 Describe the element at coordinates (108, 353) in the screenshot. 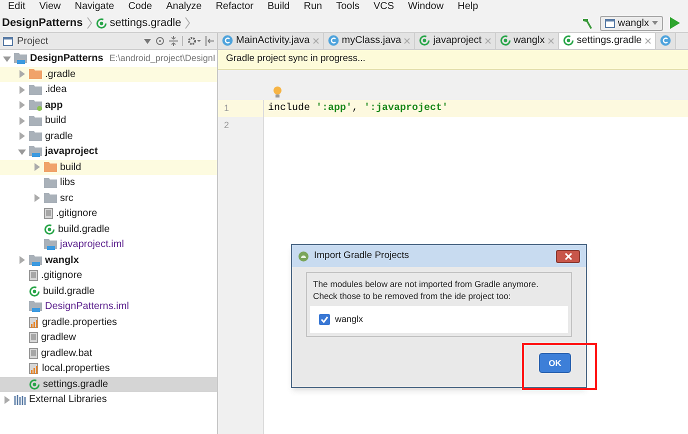

I see `tree-item: gradlew.bat` at that location.